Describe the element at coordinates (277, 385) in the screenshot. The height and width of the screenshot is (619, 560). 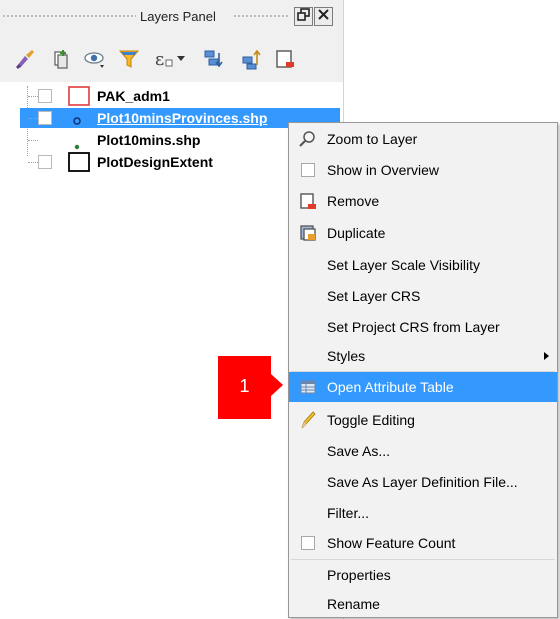
I see `step-badge-pointer` at that location.